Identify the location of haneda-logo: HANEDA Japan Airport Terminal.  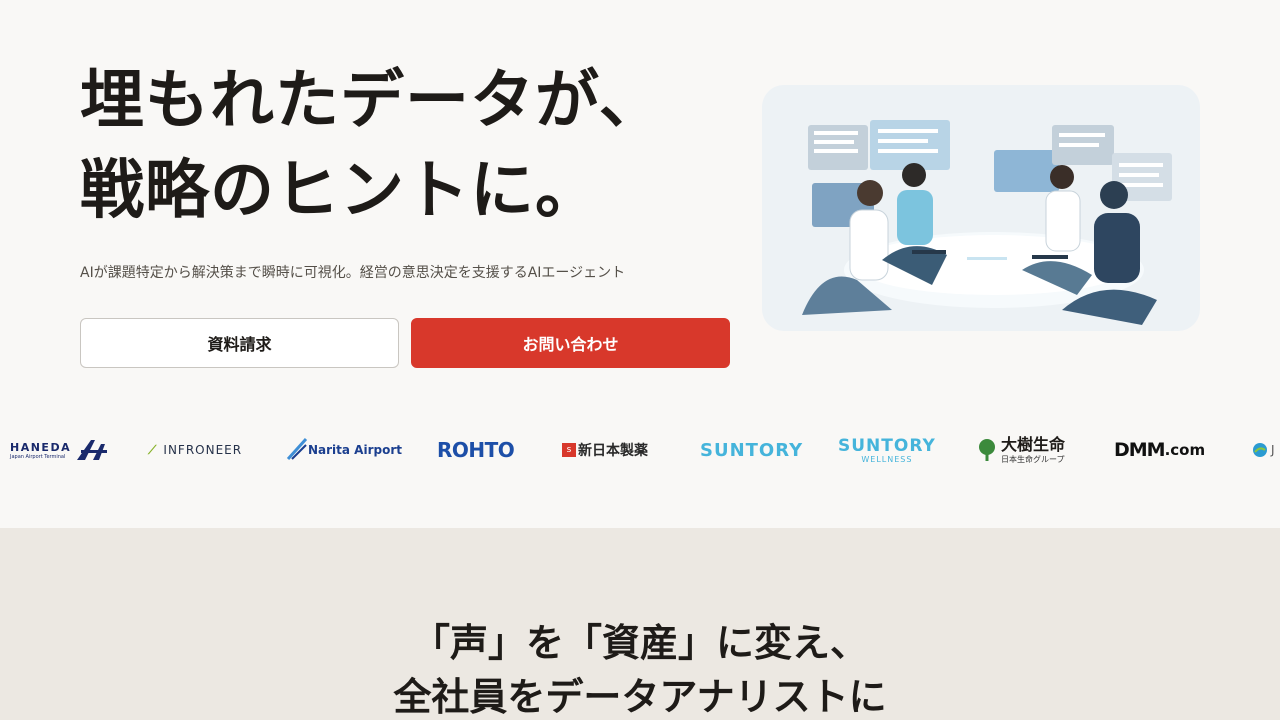
(59, 450).